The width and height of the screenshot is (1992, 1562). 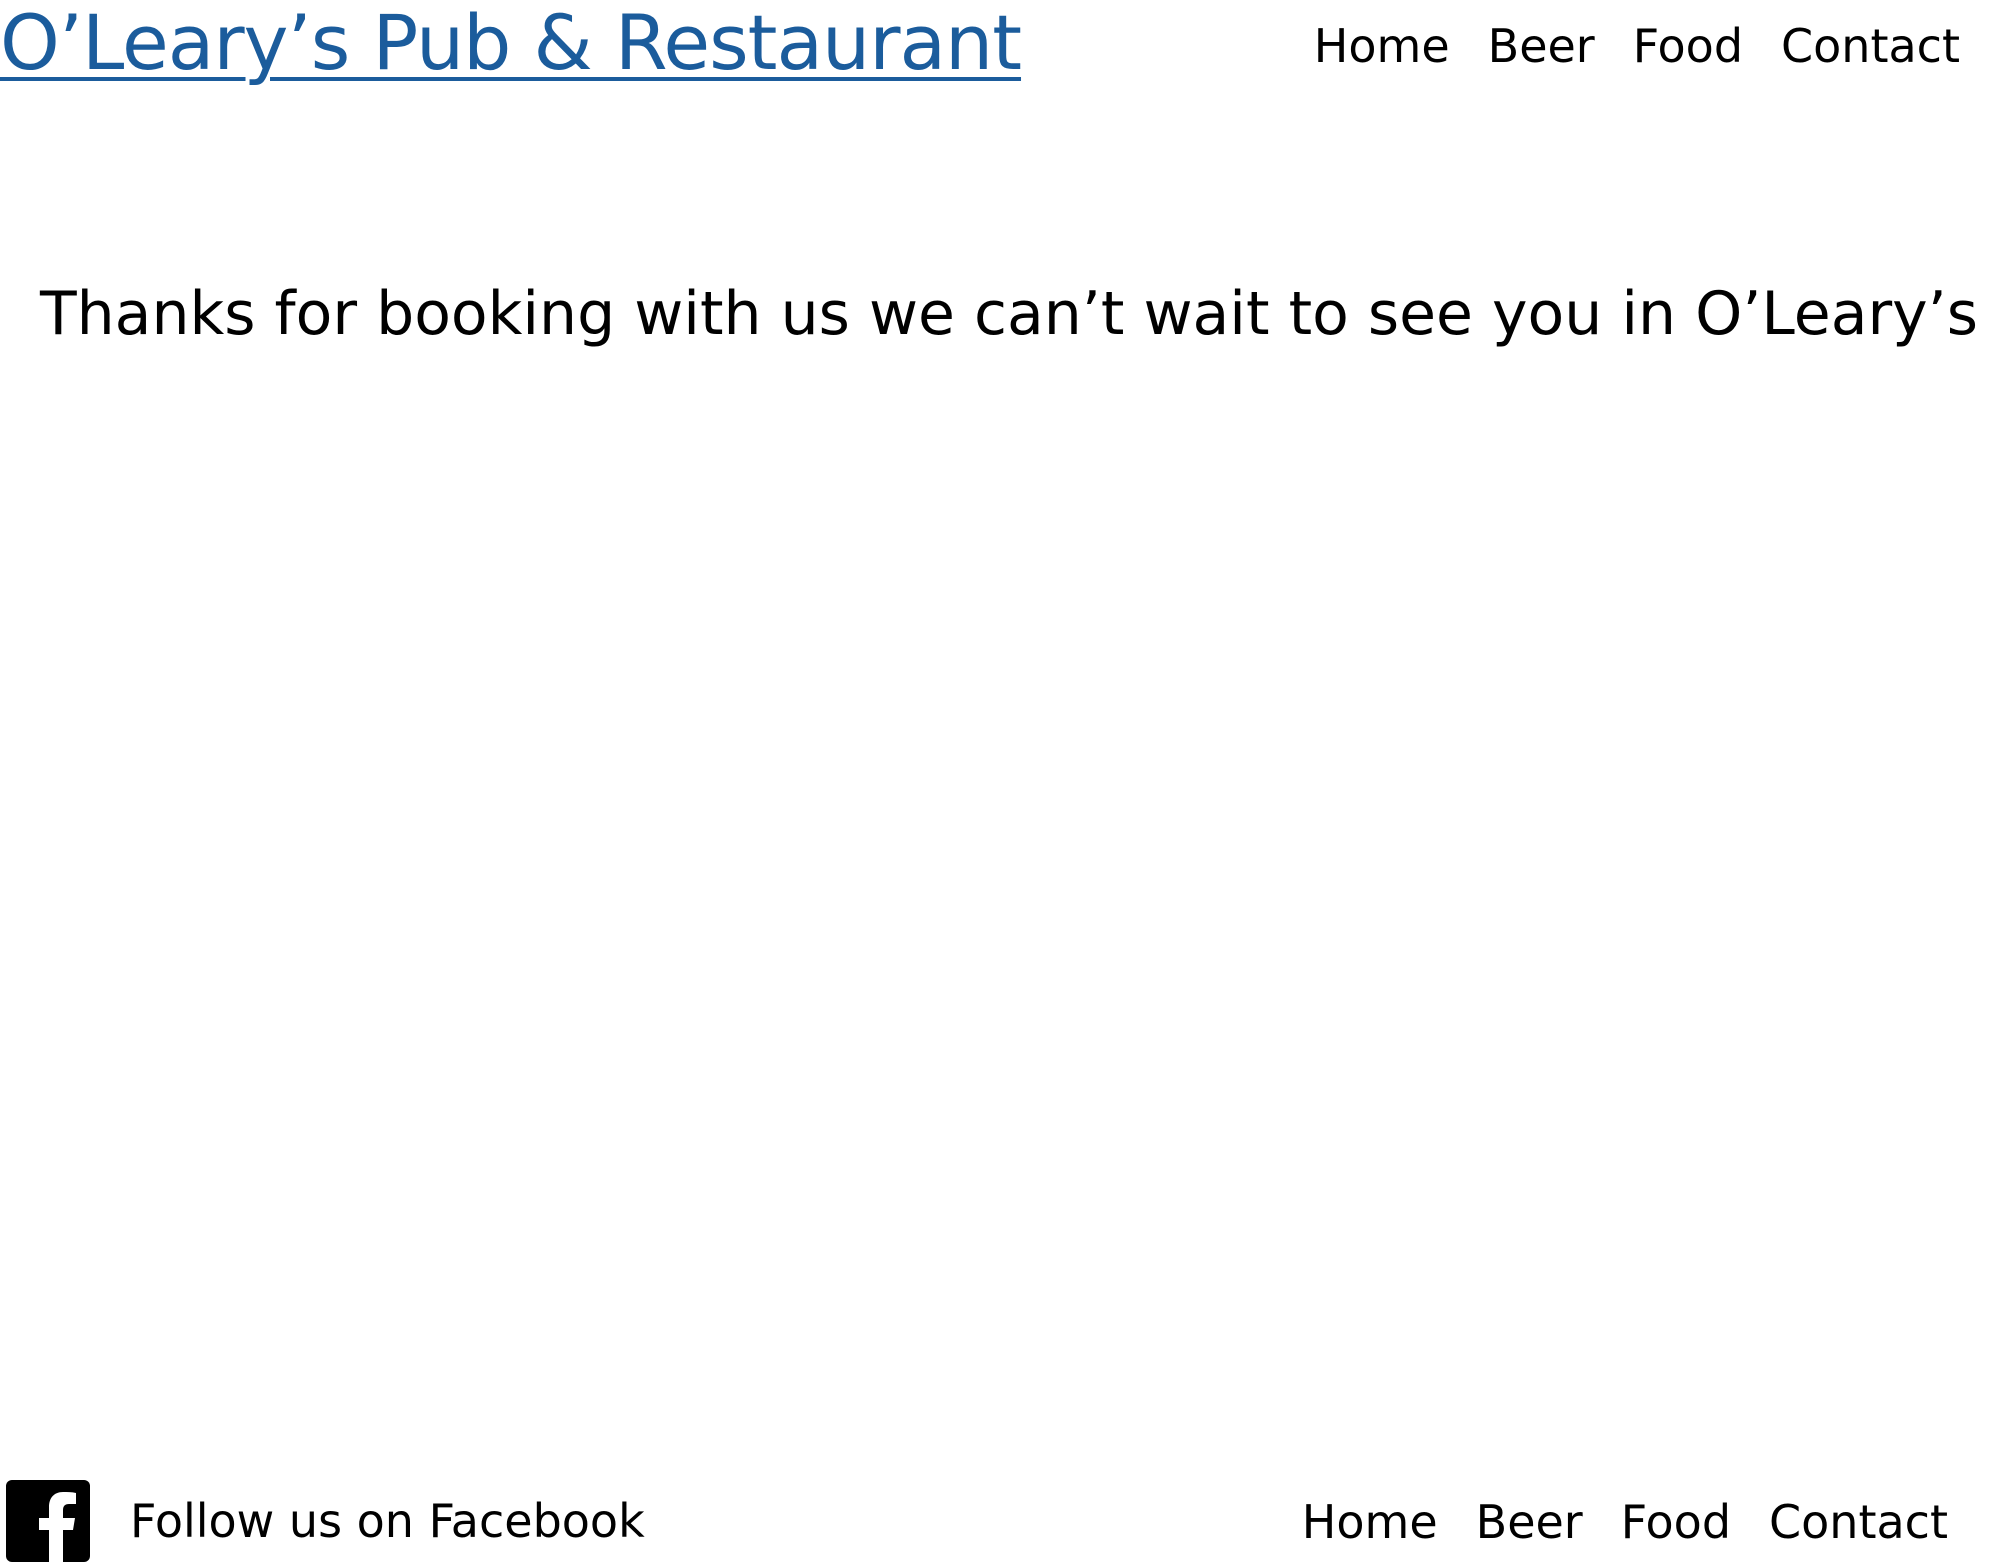 I want to click on facebook-icon, so click(x=48, y=1521).